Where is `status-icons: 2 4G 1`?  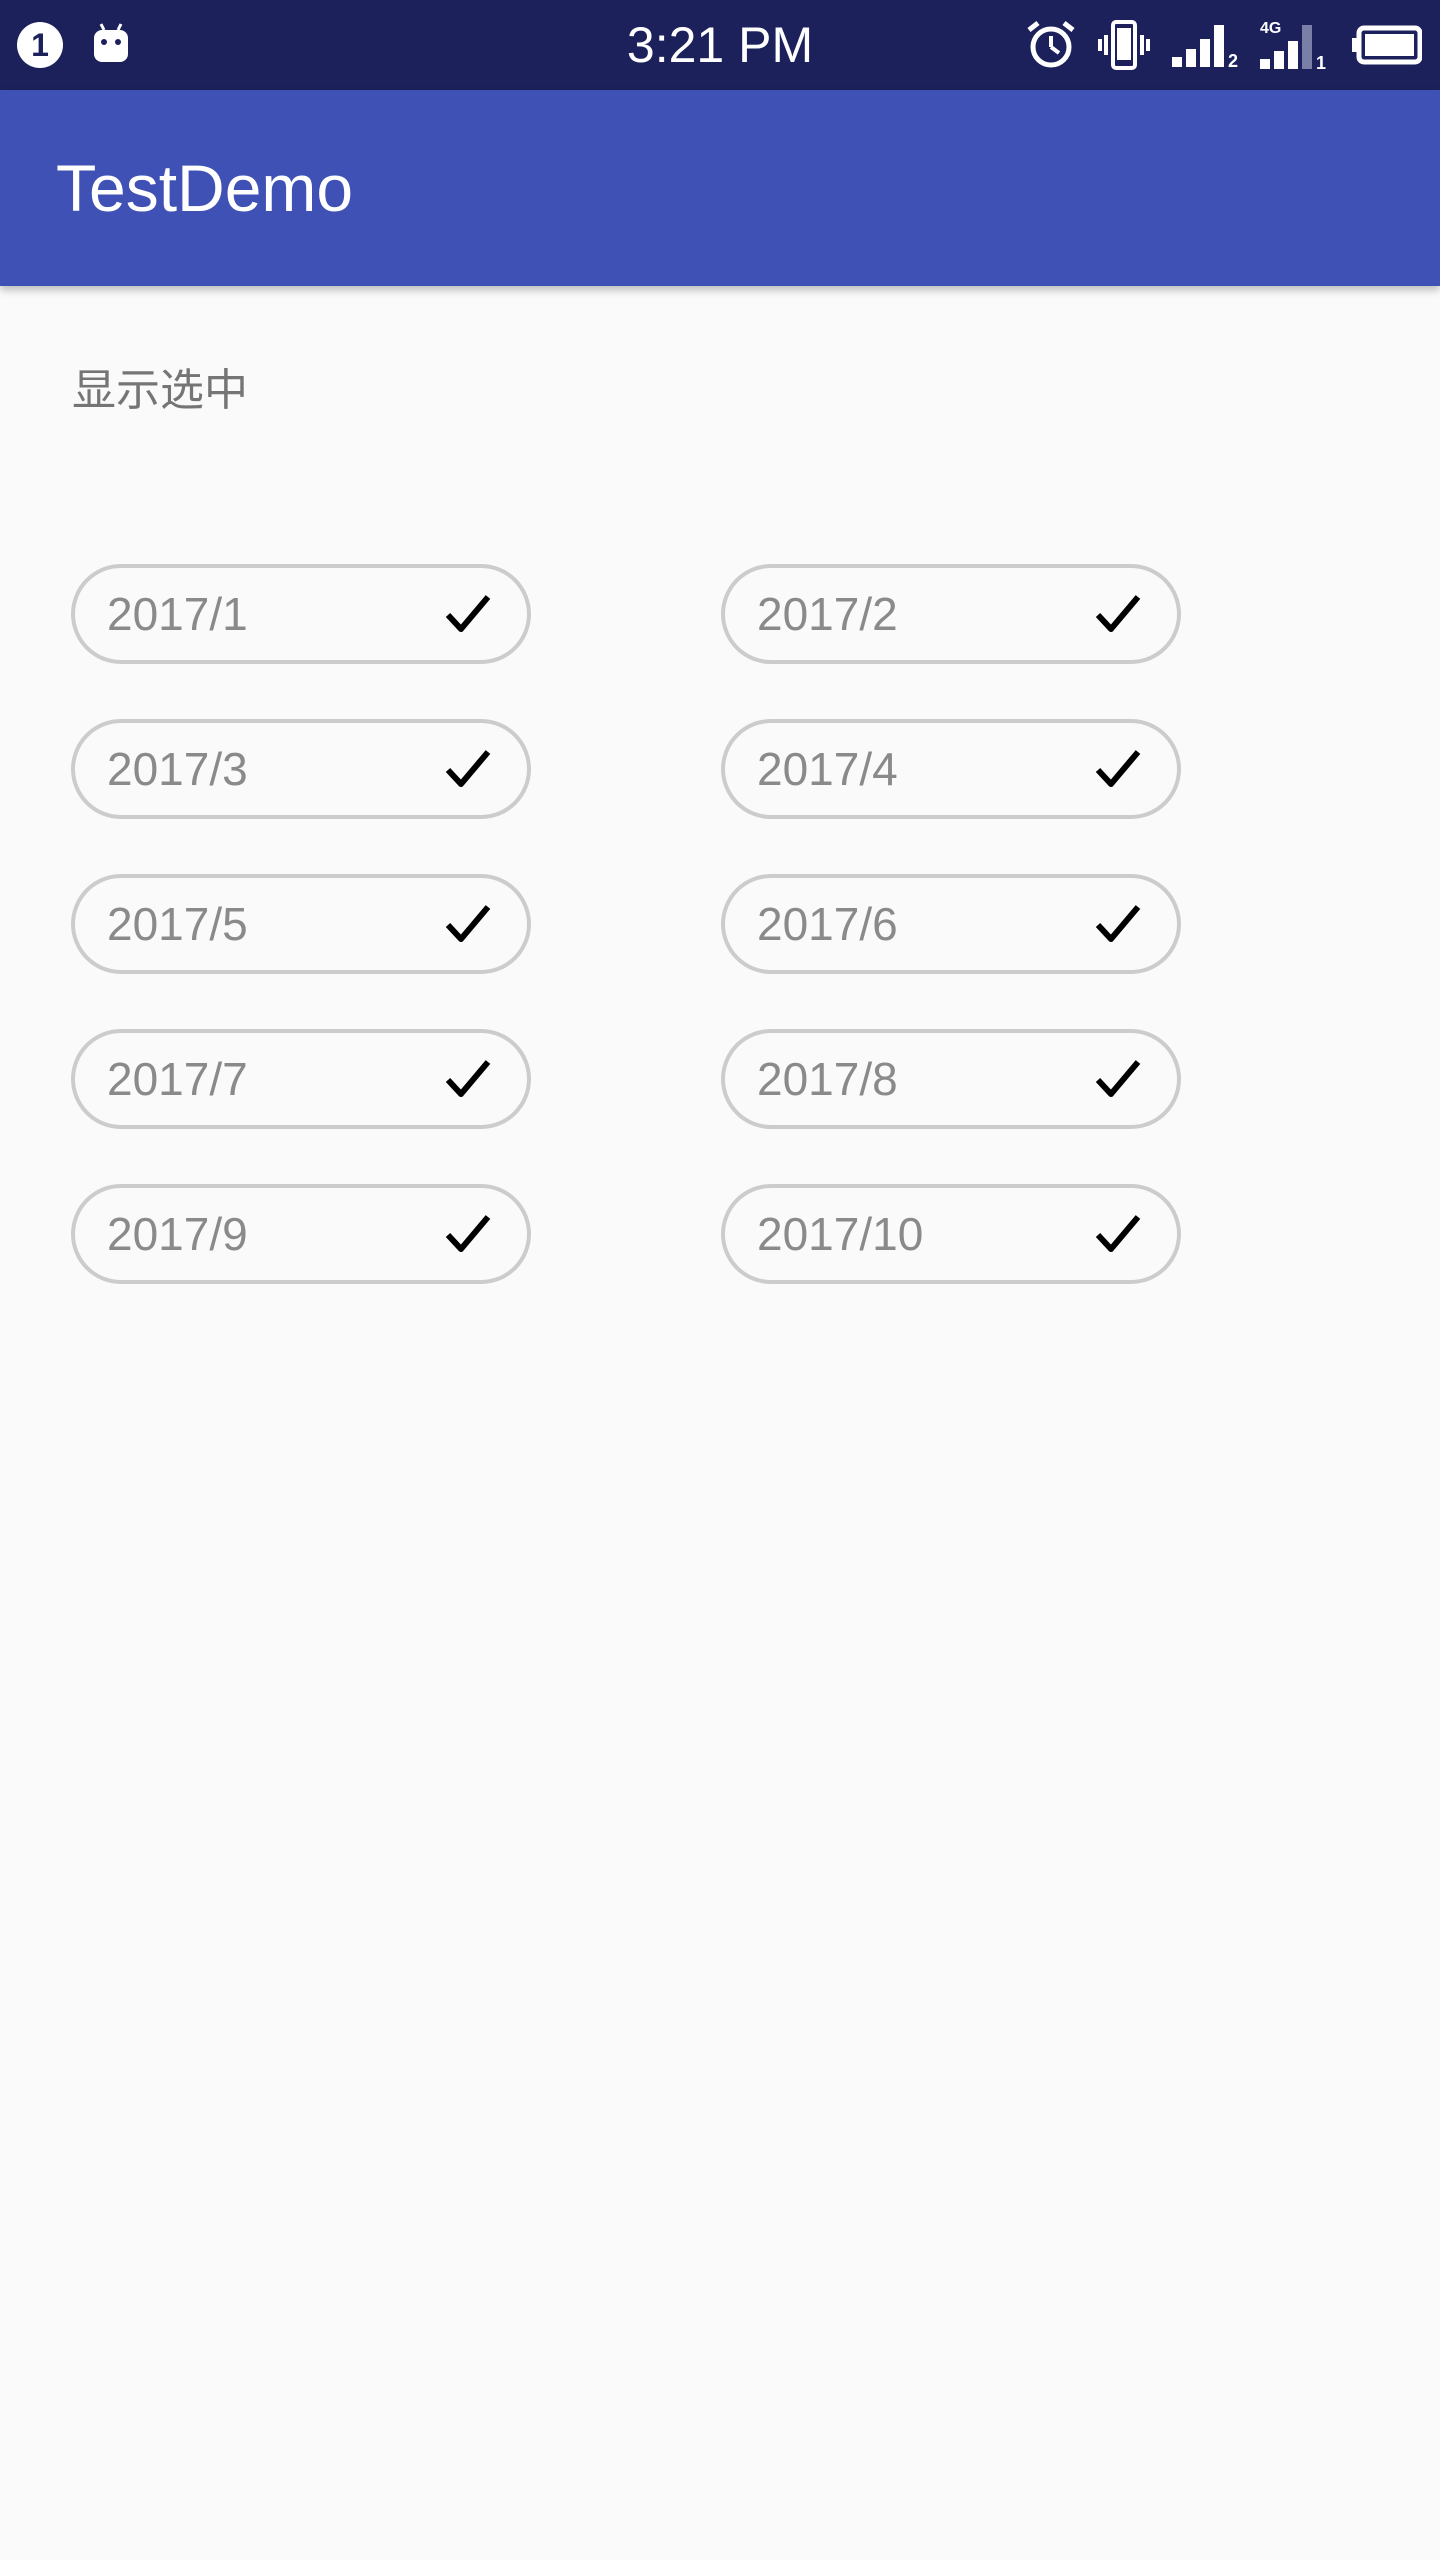
status-icons: 2 4G 1 is located at coordinates (1224, 45).